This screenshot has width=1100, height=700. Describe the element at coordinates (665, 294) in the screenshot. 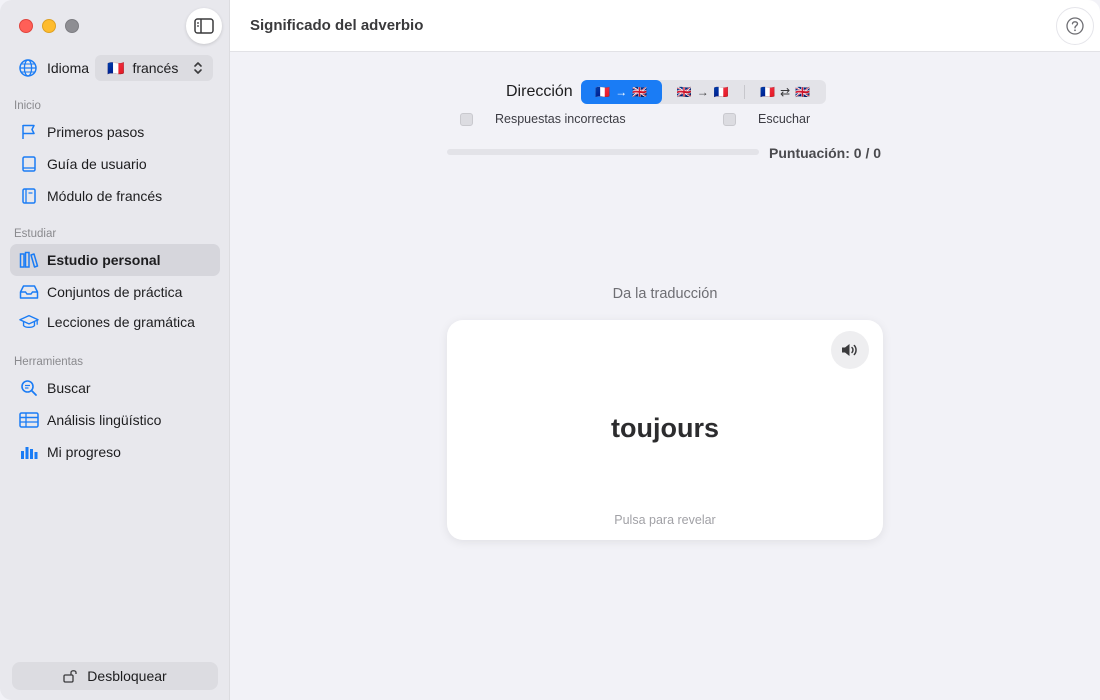

I see `prompt-text: Da la traducción` at that location.